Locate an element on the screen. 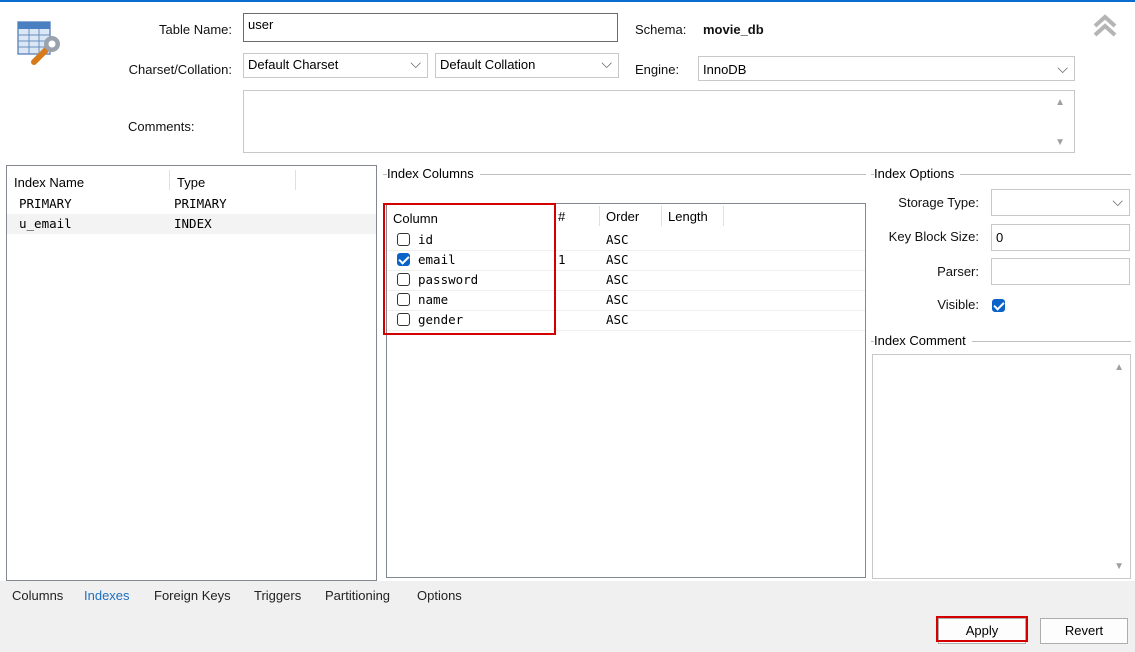  column-header-type: Type is located at coordinates (191, 182).